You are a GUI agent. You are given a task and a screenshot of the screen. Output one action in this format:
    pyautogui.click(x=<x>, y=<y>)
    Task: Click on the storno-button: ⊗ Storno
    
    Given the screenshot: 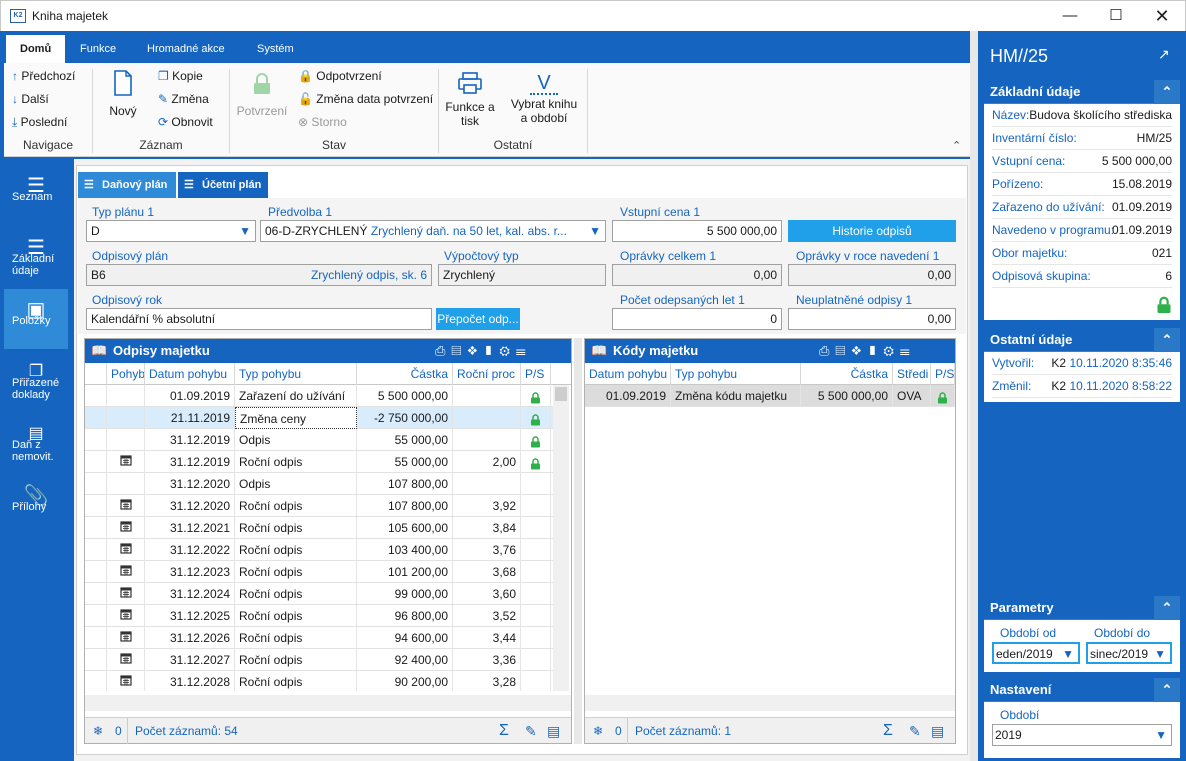 What is the action you would take?
    pyautogui.click(x=322, y=122)
    